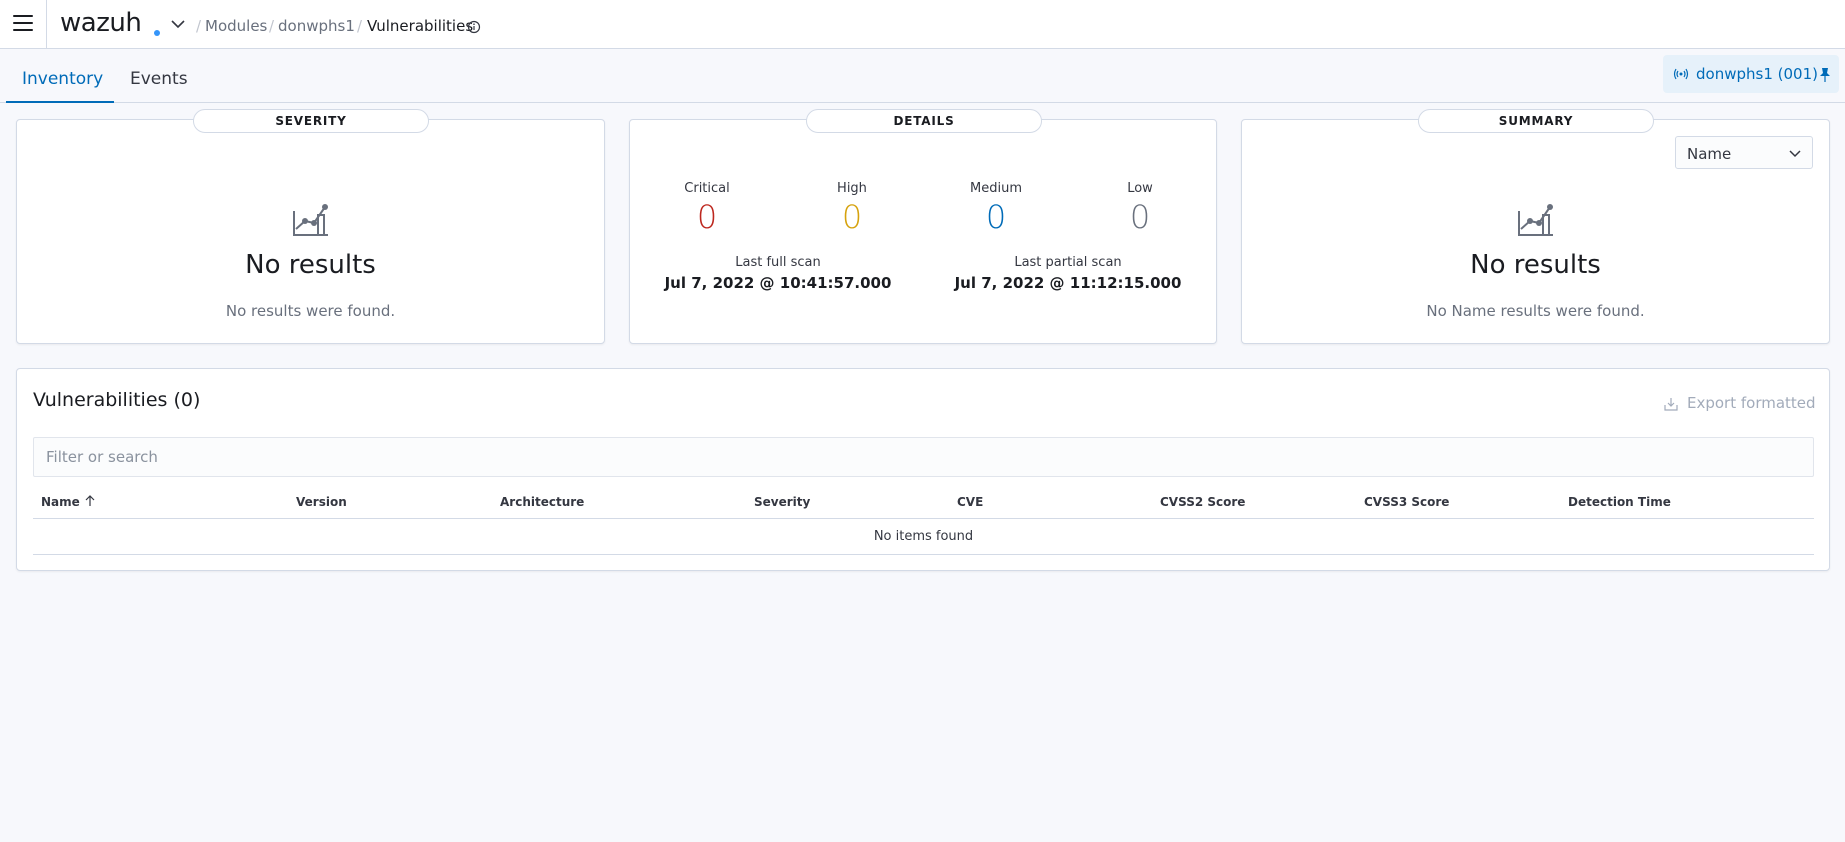 This screenshot has width=1845, height=842. What do you see at coordinates (970, 502) in the screenshot?
I see `column-header-cve: CVE` at bounding box center [970, 502].